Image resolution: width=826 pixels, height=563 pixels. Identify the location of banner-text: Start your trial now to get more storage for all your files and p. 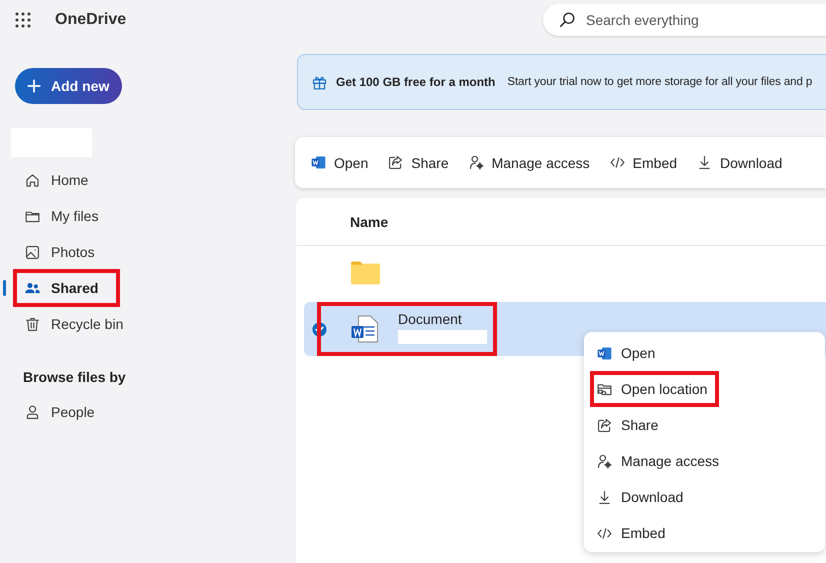
(659, 82).